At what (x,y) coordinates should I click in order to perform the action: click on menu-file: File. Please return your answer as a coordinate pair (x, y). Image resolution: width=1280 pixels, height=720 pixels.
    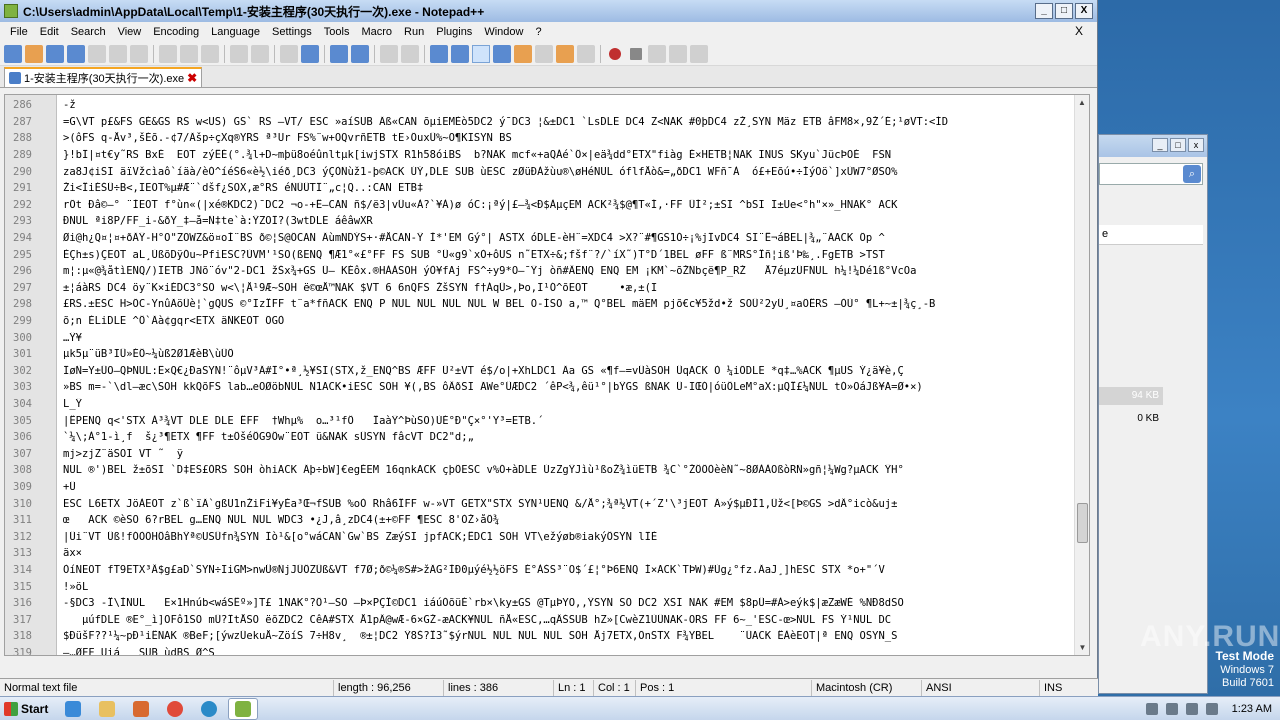
    Looking at the image, I should click on (19, 32).